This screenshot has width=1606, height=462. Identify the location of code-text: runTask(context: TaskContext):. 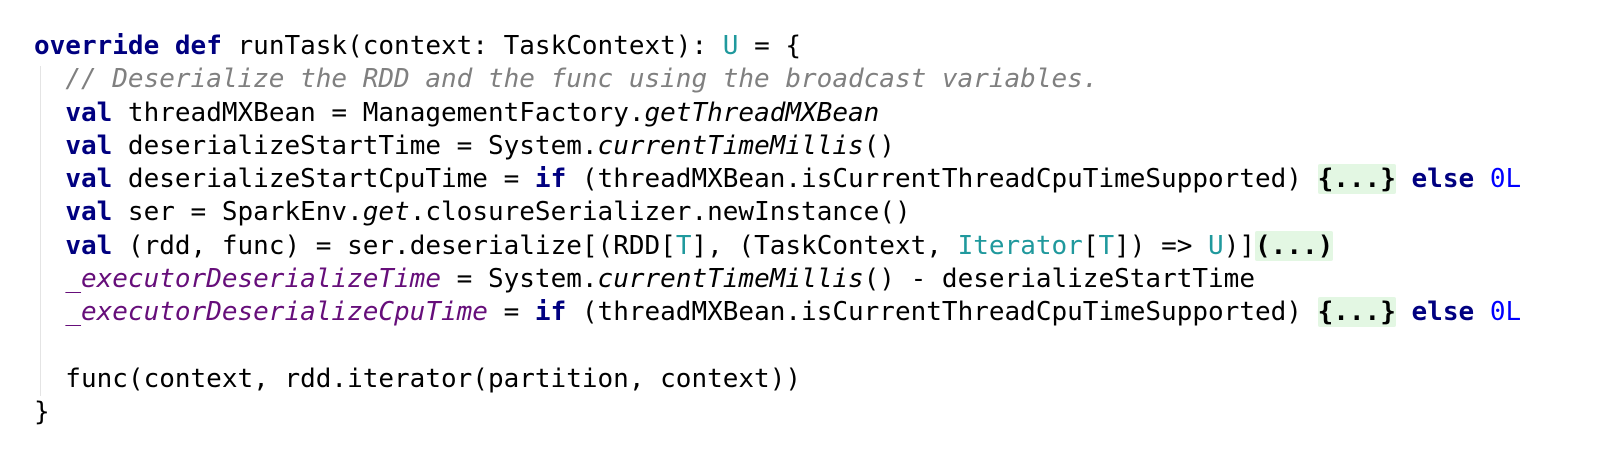
(472, 46).